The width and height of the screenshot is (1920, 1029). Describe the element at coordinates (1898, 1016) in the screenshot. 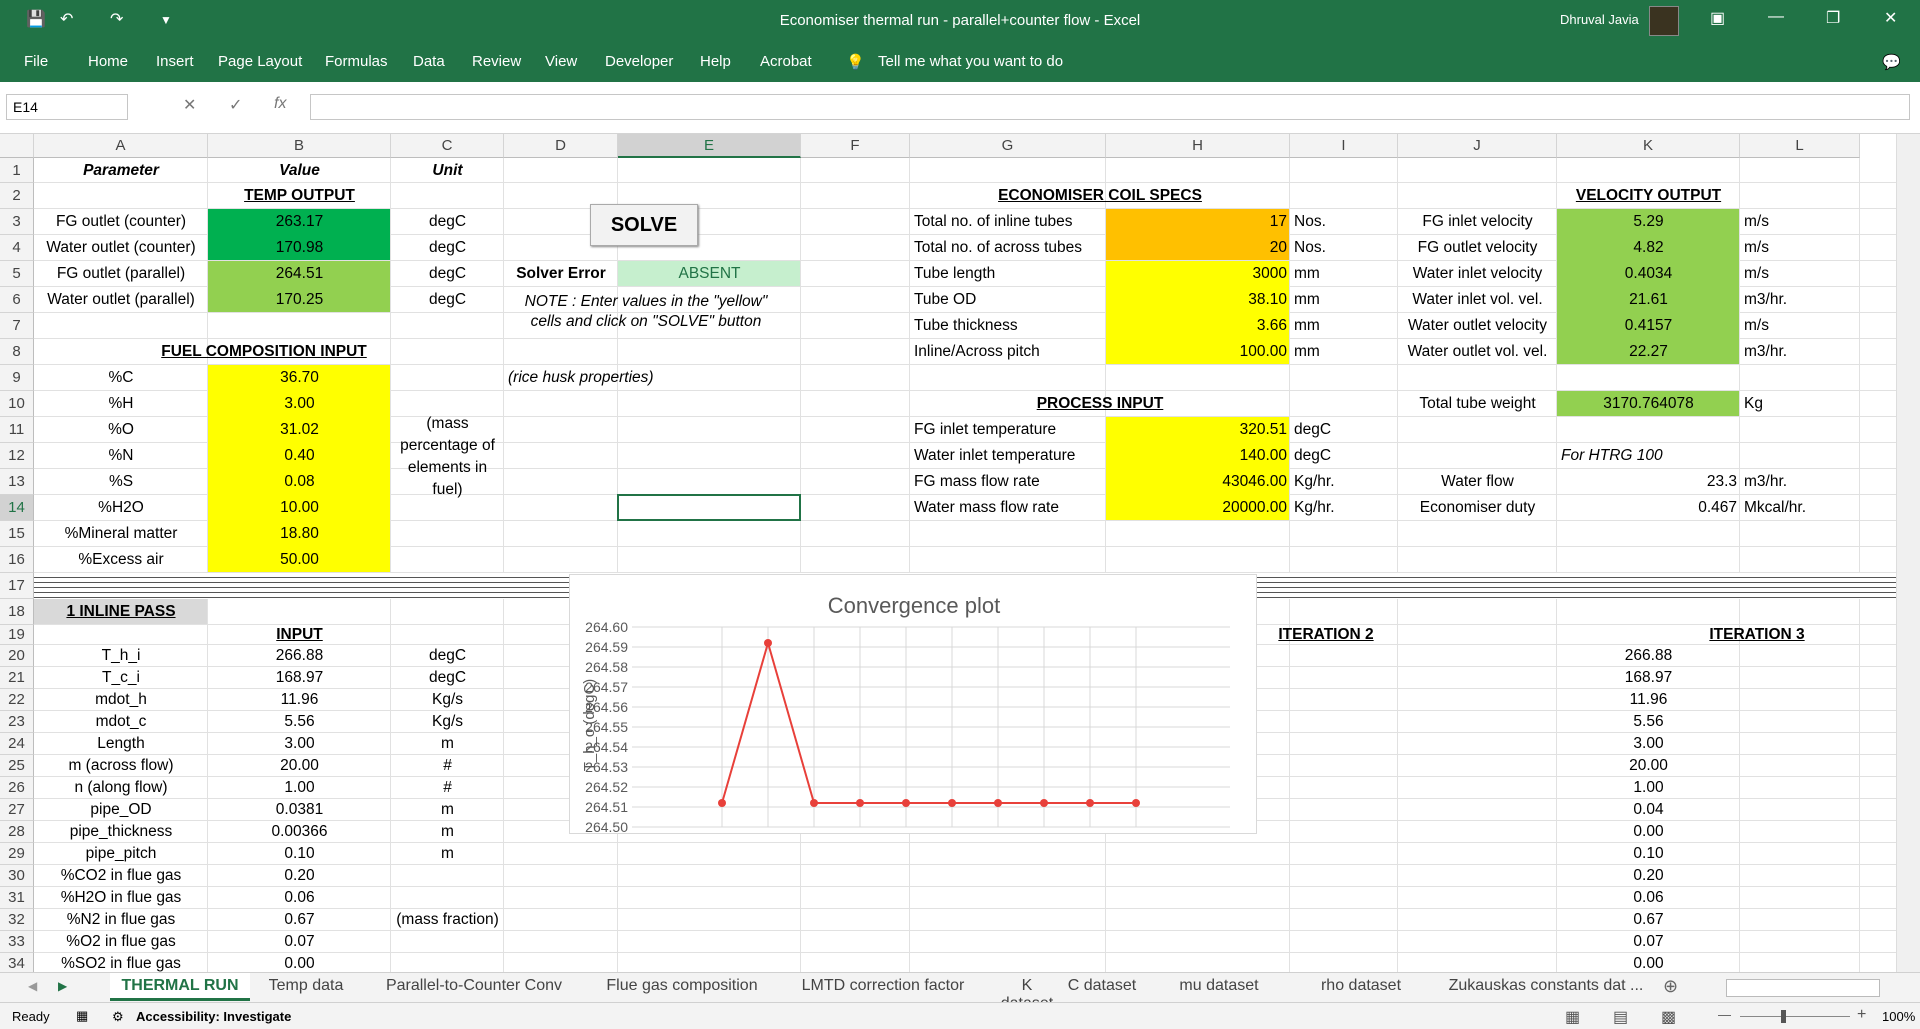

I see `zoom-level: 100%` at that location.